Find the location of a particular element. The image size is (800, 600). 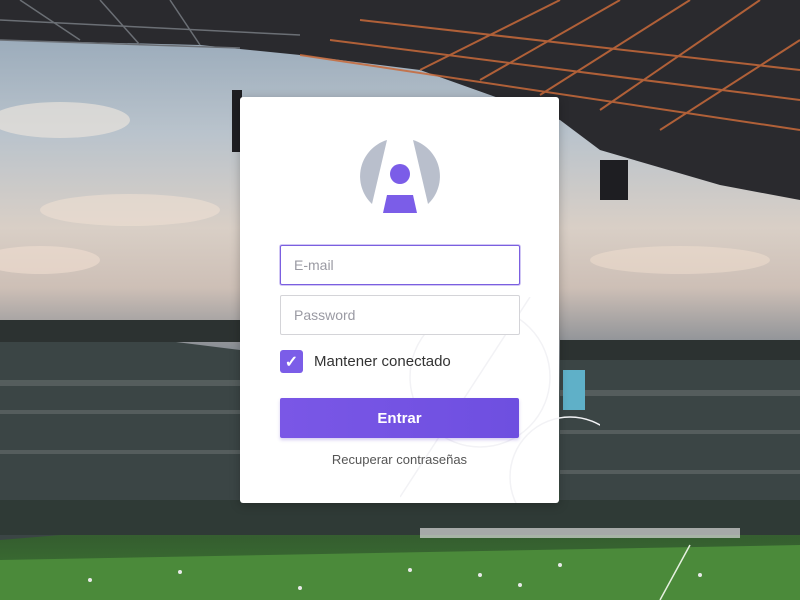

remember-label: Mantener conectado is located at coordinates (382, 361).